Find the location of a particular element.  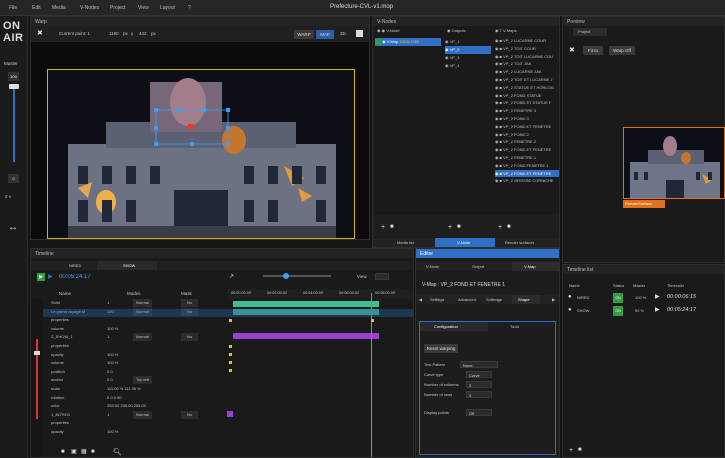

timeline-row: Z_SHOW_1 1 Normal No is located at coordinates (139, 337).